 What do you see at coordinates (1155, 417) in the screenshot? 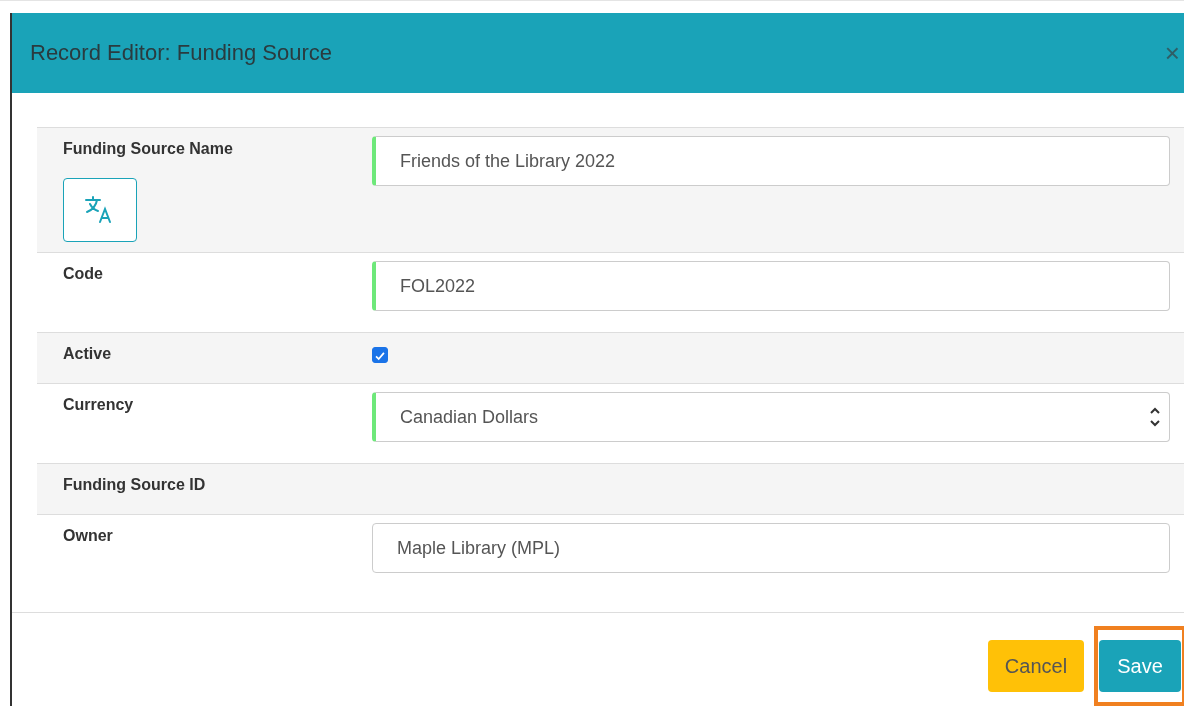
I see `updown-icon` at bounding box center [1155, 417].